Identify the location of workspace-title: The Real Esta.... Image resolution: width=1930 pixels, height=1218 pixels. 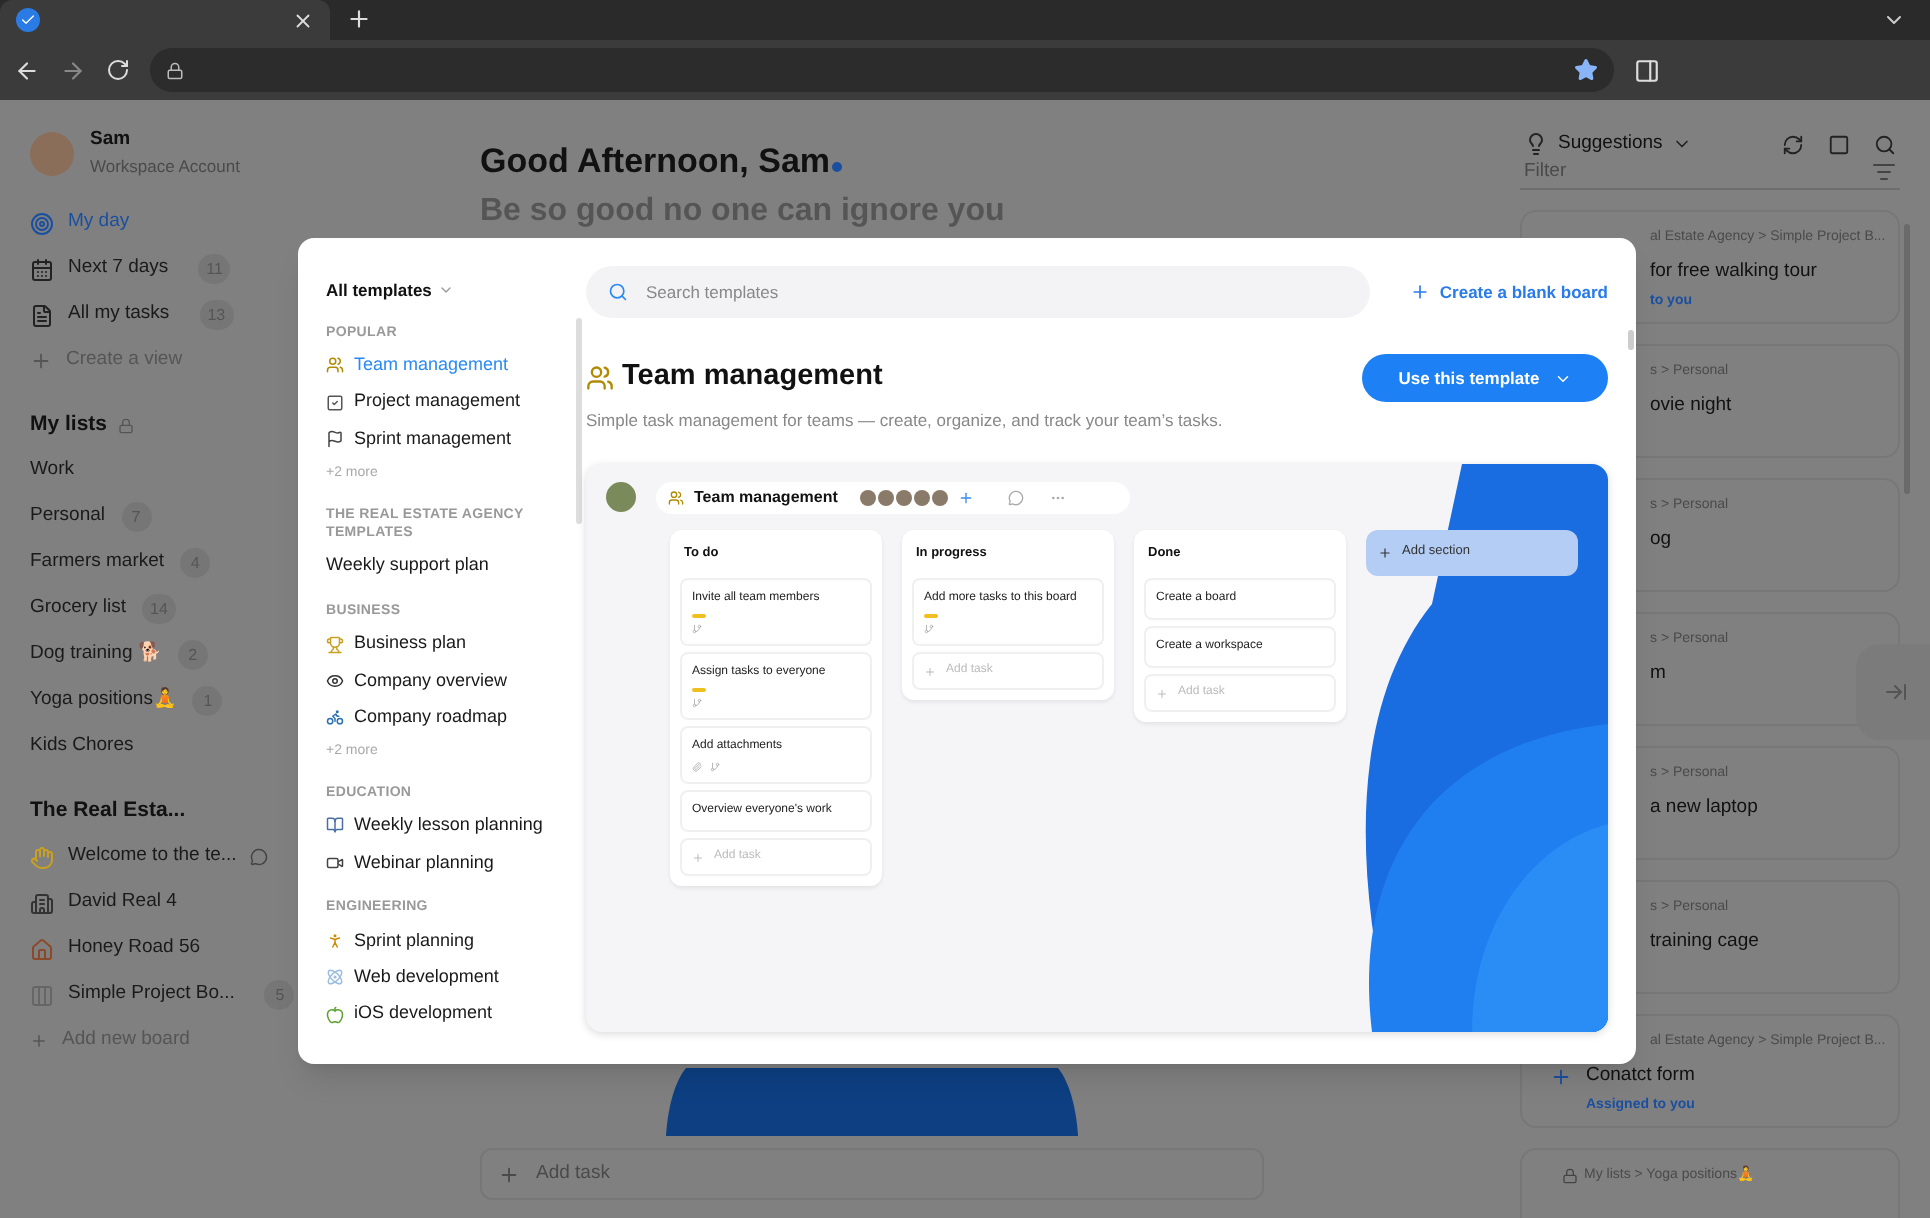
(108, 810).